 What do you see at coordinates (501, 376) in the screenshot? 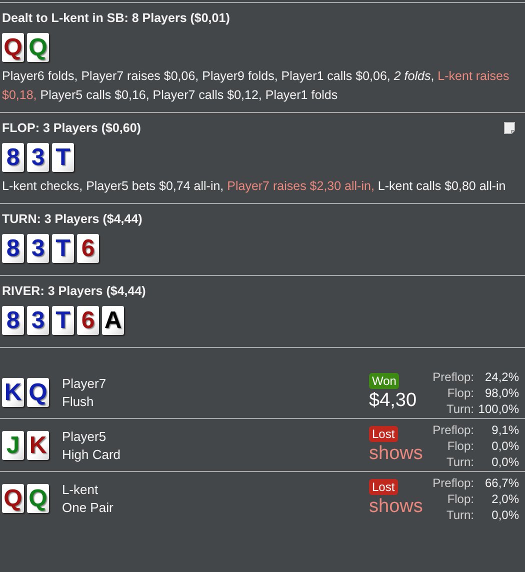
I see `equity-value: 24,2%` at bounding box center [501, 376].